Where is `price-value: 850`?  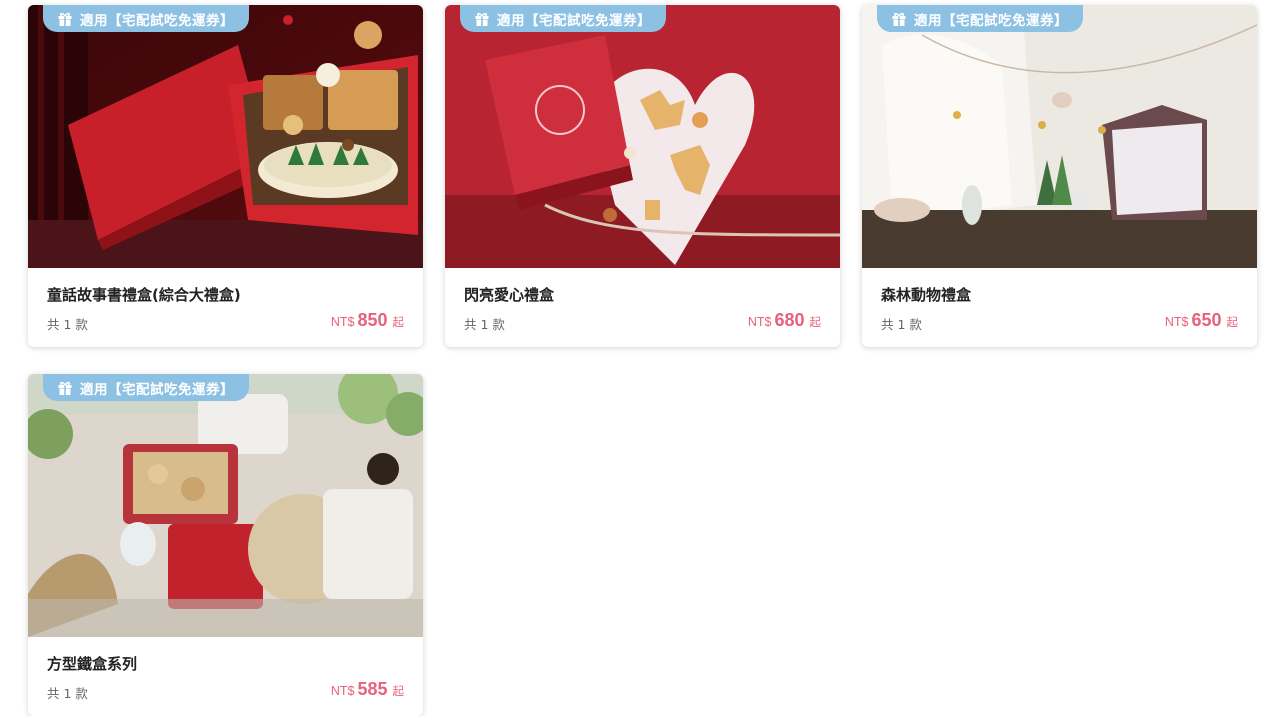 price-value: 850 is located at coordinates (372, 320).